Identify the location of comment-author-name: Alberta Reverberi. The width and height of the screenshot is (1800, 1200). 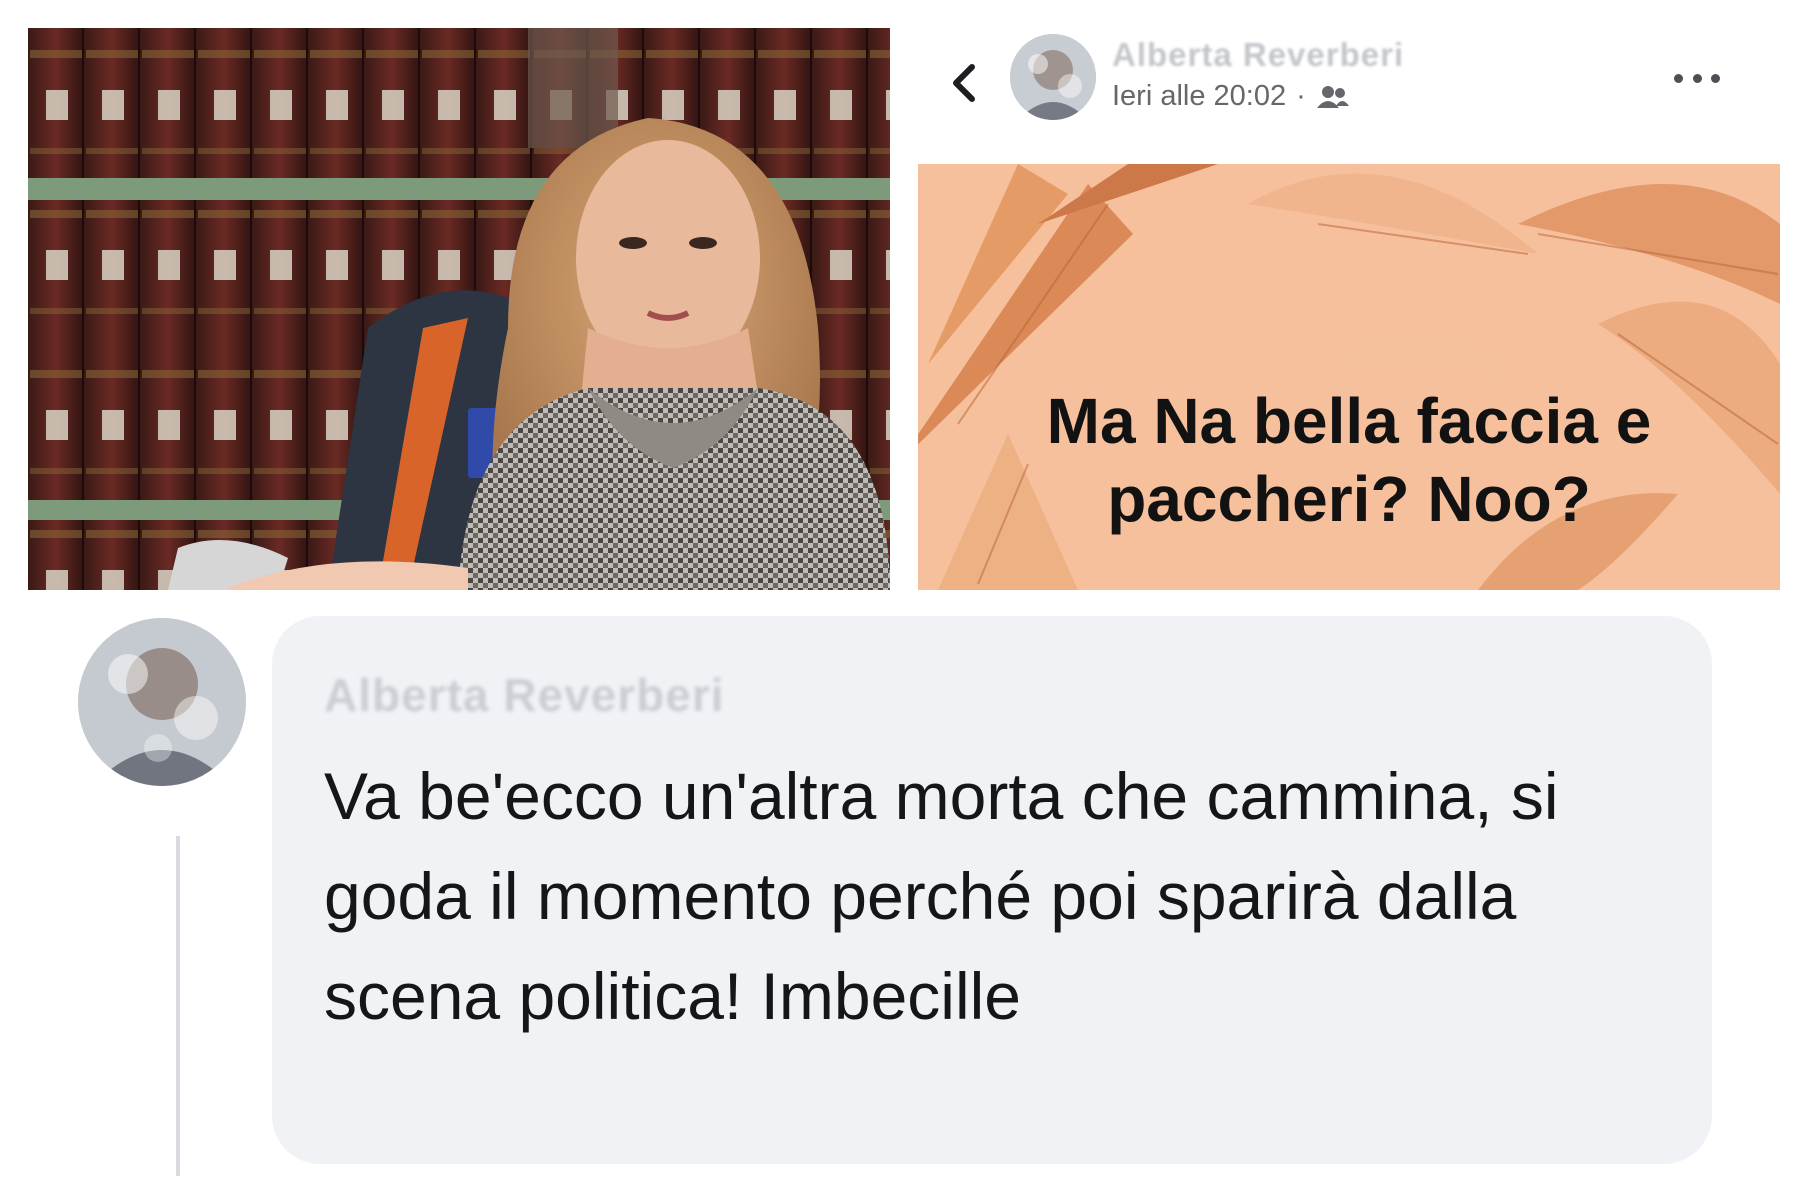
(524, 695).